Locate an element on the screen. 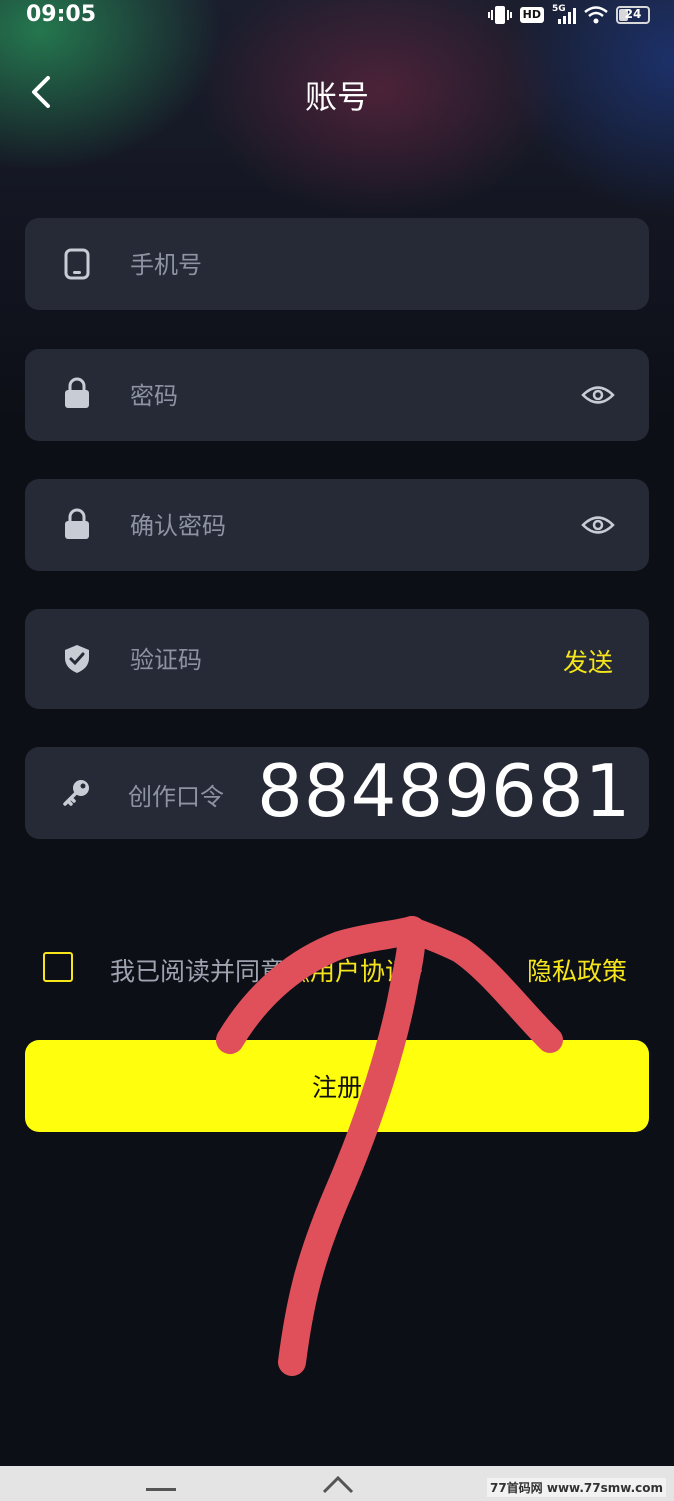  confirm-password-input is located at coordinates (340, 526).